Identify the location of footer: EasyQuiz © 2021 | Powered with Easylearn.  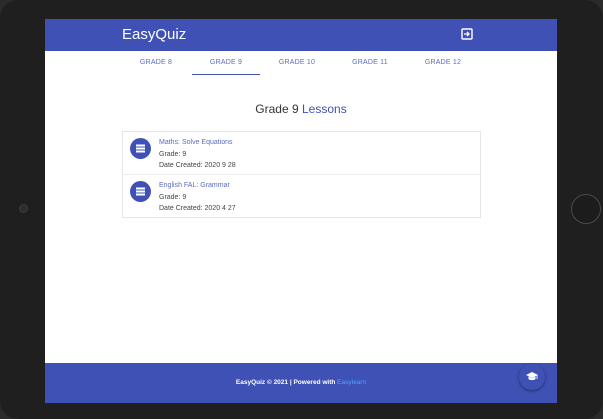
(301, 383).